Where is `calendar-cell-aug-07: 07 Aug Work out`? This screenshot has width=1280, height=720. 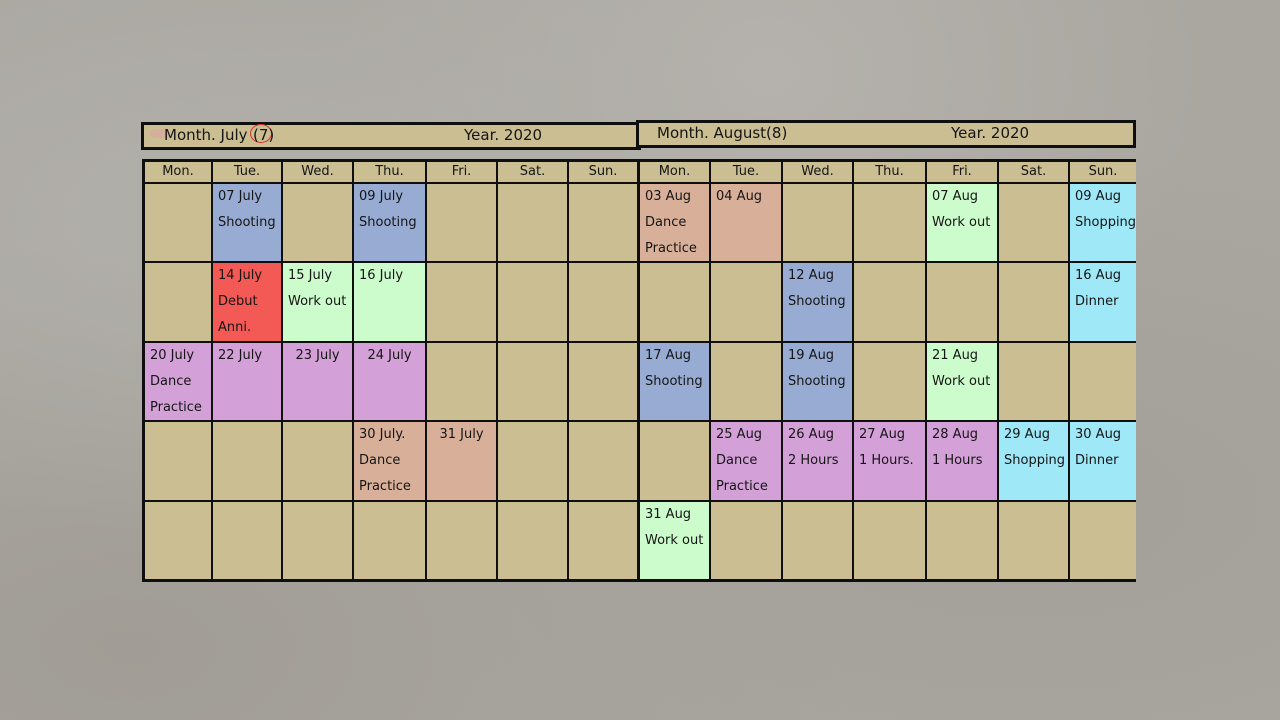 calendar-cell-aug-07: 07 Aug Work out is located at coordinates (962, 223).